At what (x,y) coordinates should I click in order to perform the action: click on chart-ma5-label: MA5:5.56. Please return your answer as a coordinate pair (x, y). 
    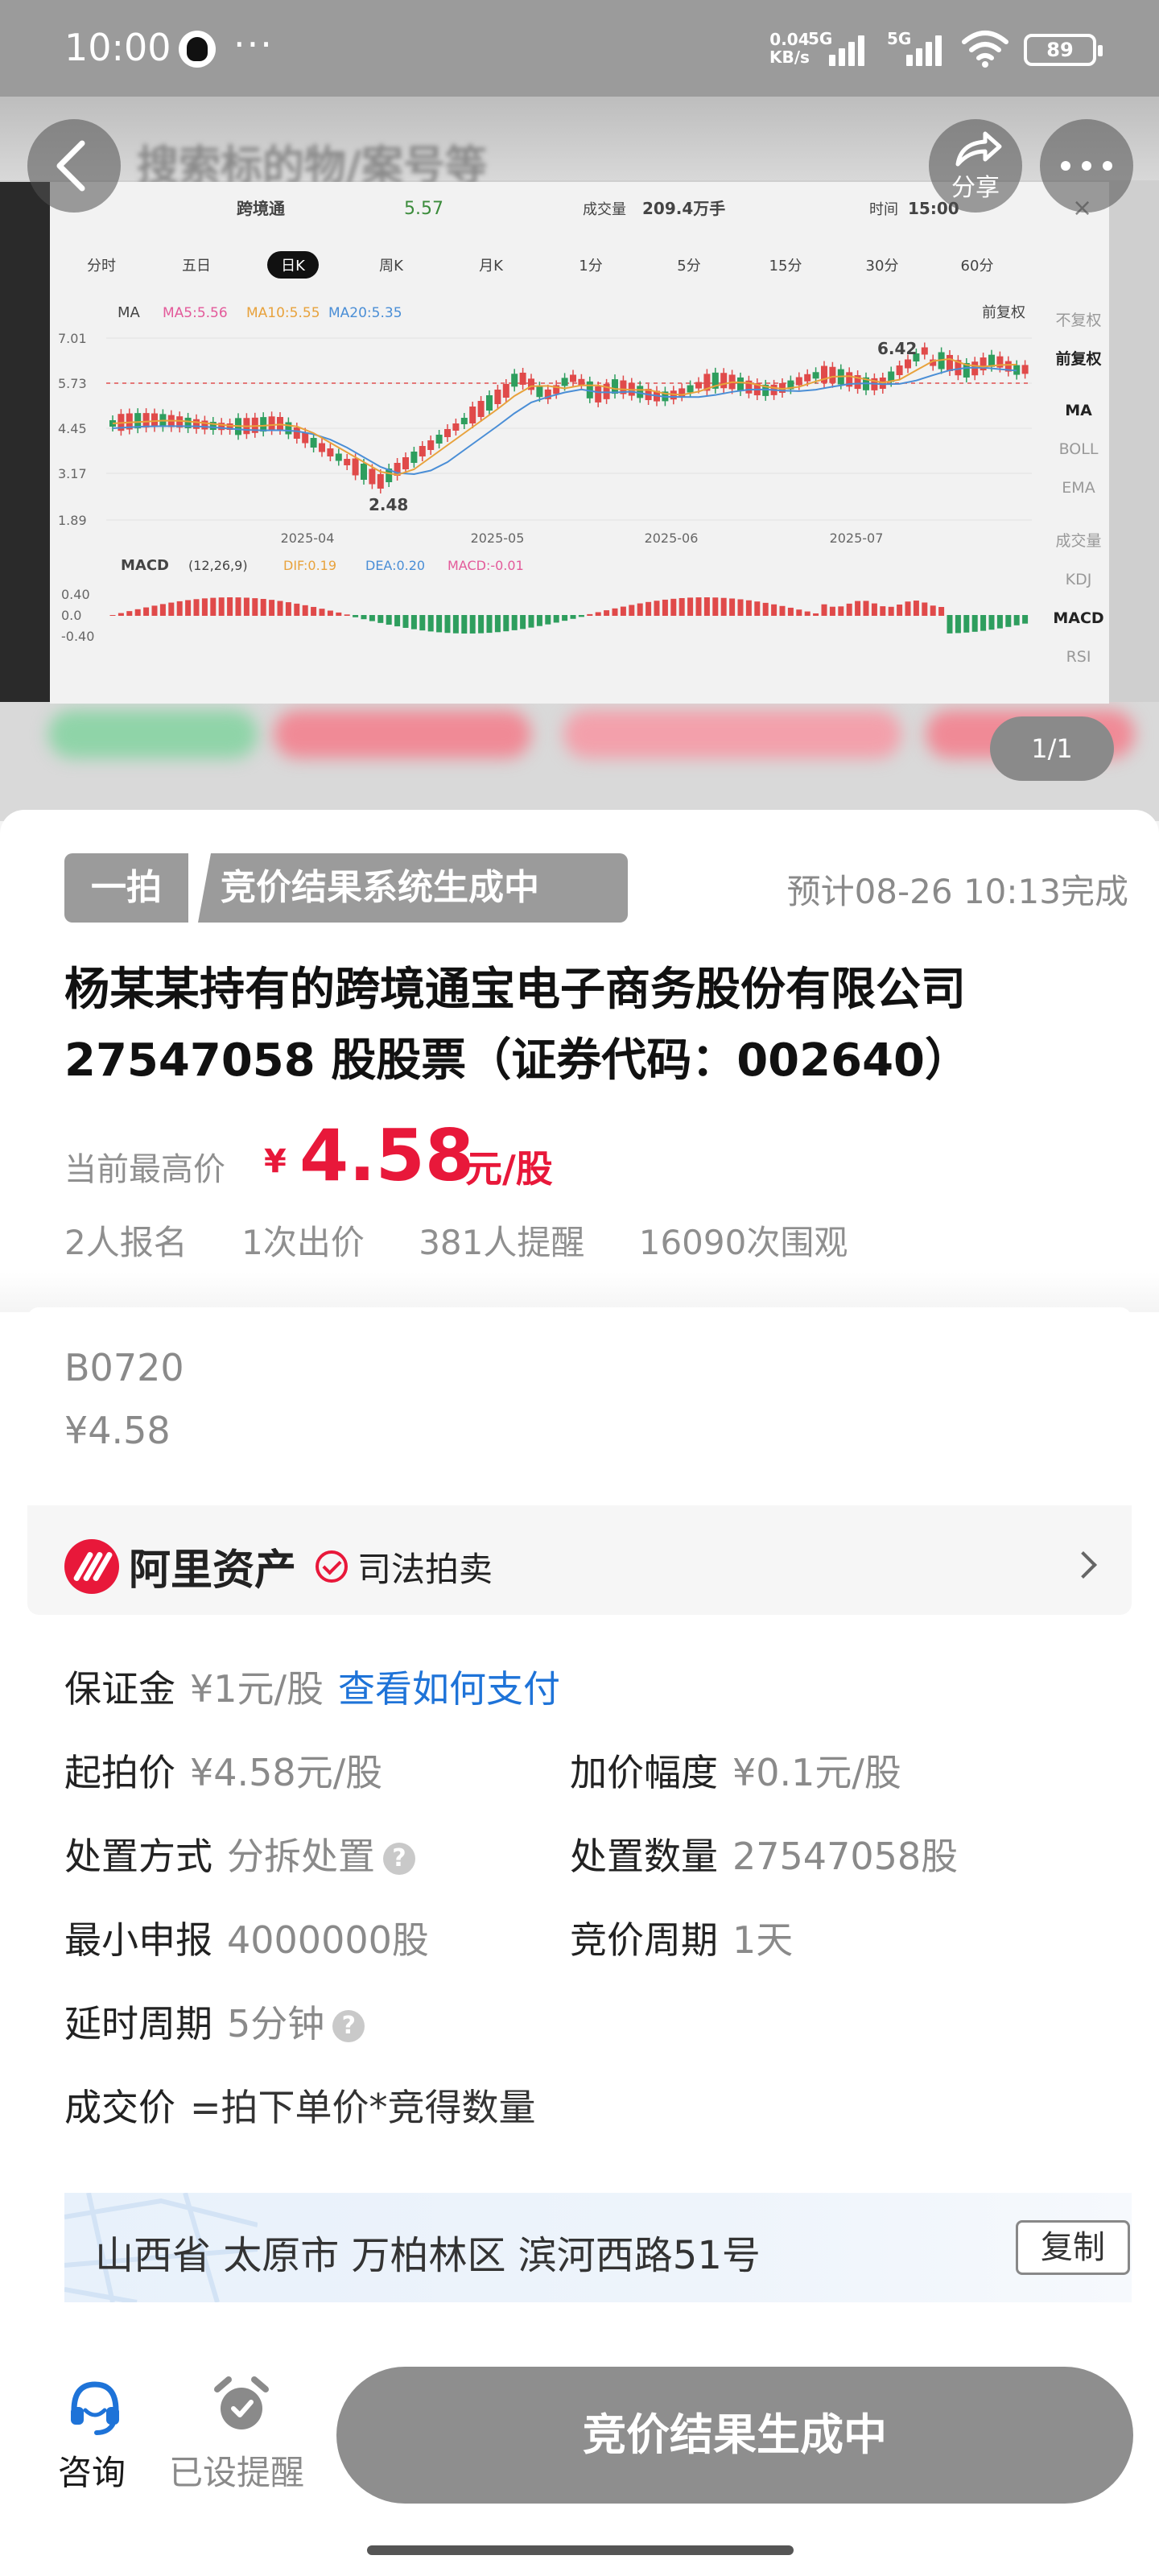
    Looking at the image, I should click on (195, 313).